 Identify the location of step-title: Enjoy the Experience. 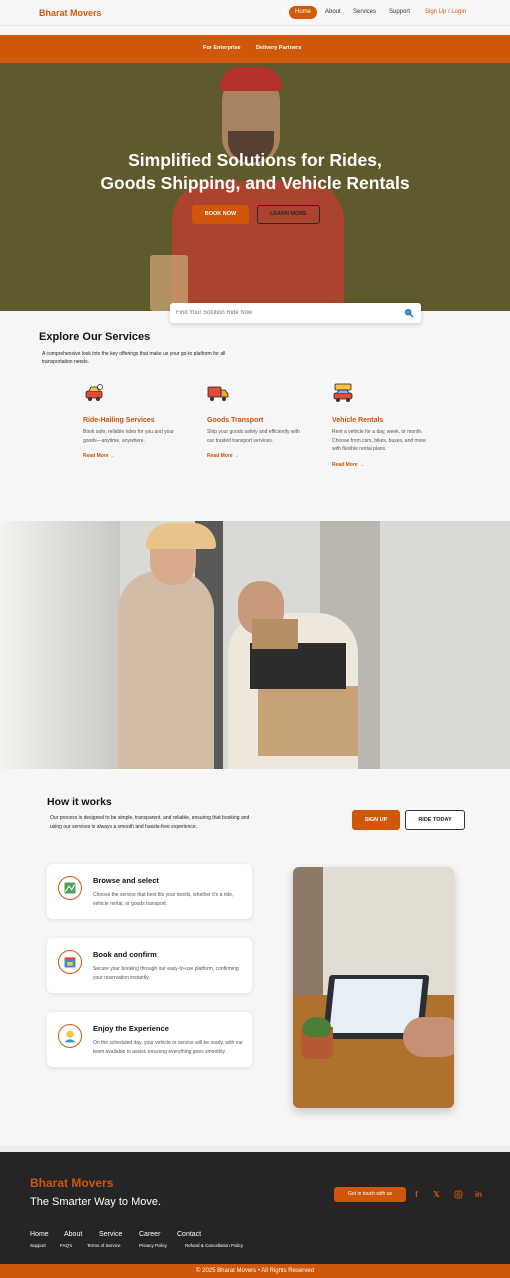
(131, 1028).